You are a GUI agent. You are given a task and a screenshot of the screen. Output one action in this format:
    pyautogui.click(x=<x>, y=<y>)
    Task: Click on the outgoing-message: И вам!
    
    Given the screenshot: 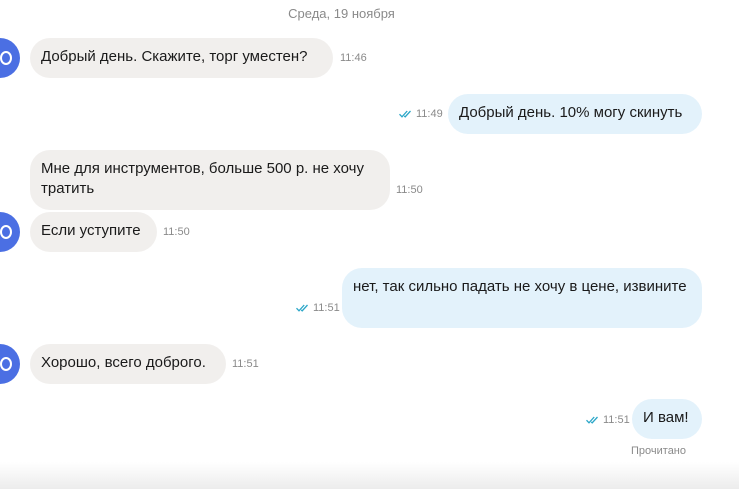 What is the action you would take?
    pyautogui.click(x=667, y=419)
    